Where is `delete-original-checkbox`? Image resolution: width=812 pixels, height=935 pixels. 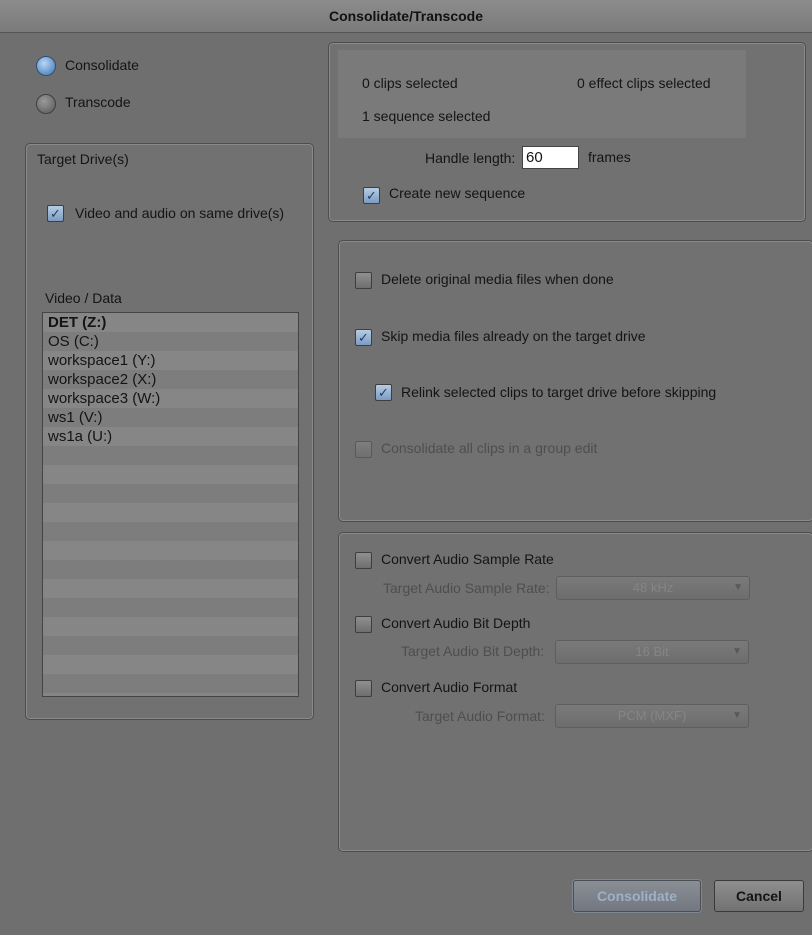 delete-original-checkbox is located at coordinates (363, 280).